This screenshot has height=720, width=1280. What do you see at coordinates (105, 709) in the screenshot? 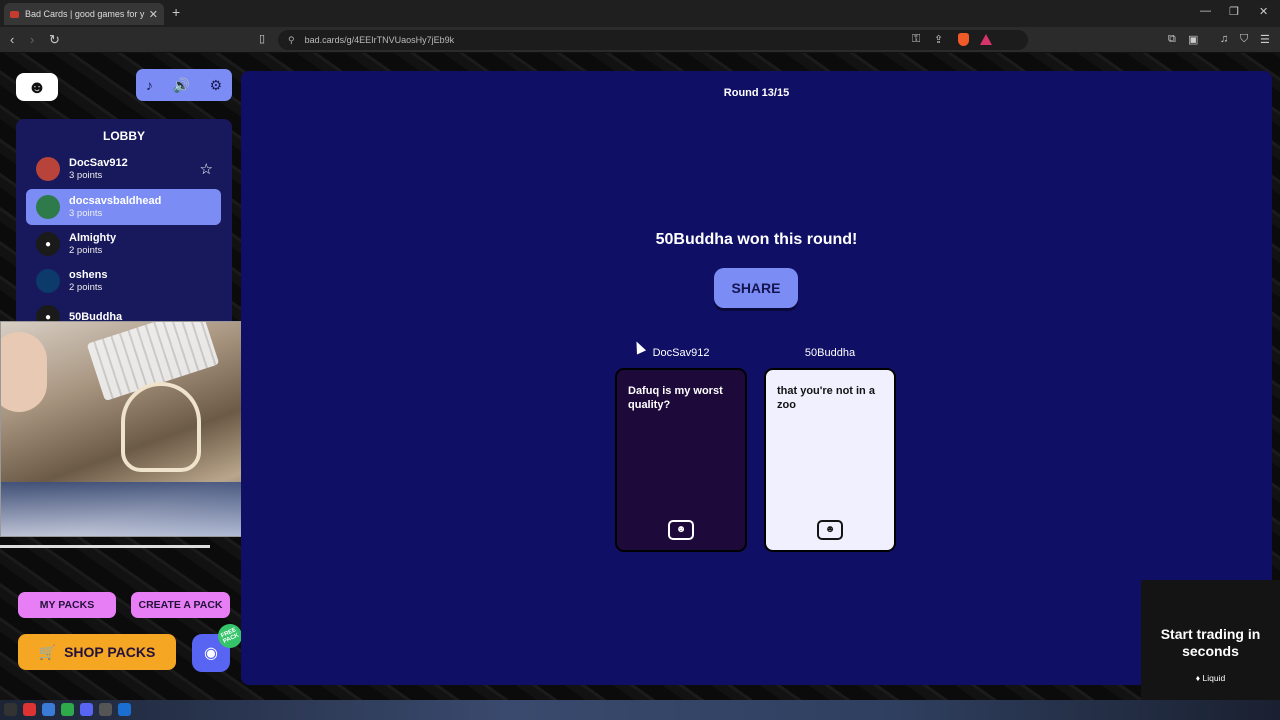
I see `obs-taskbar-icon` at bounding box center [105, 709].